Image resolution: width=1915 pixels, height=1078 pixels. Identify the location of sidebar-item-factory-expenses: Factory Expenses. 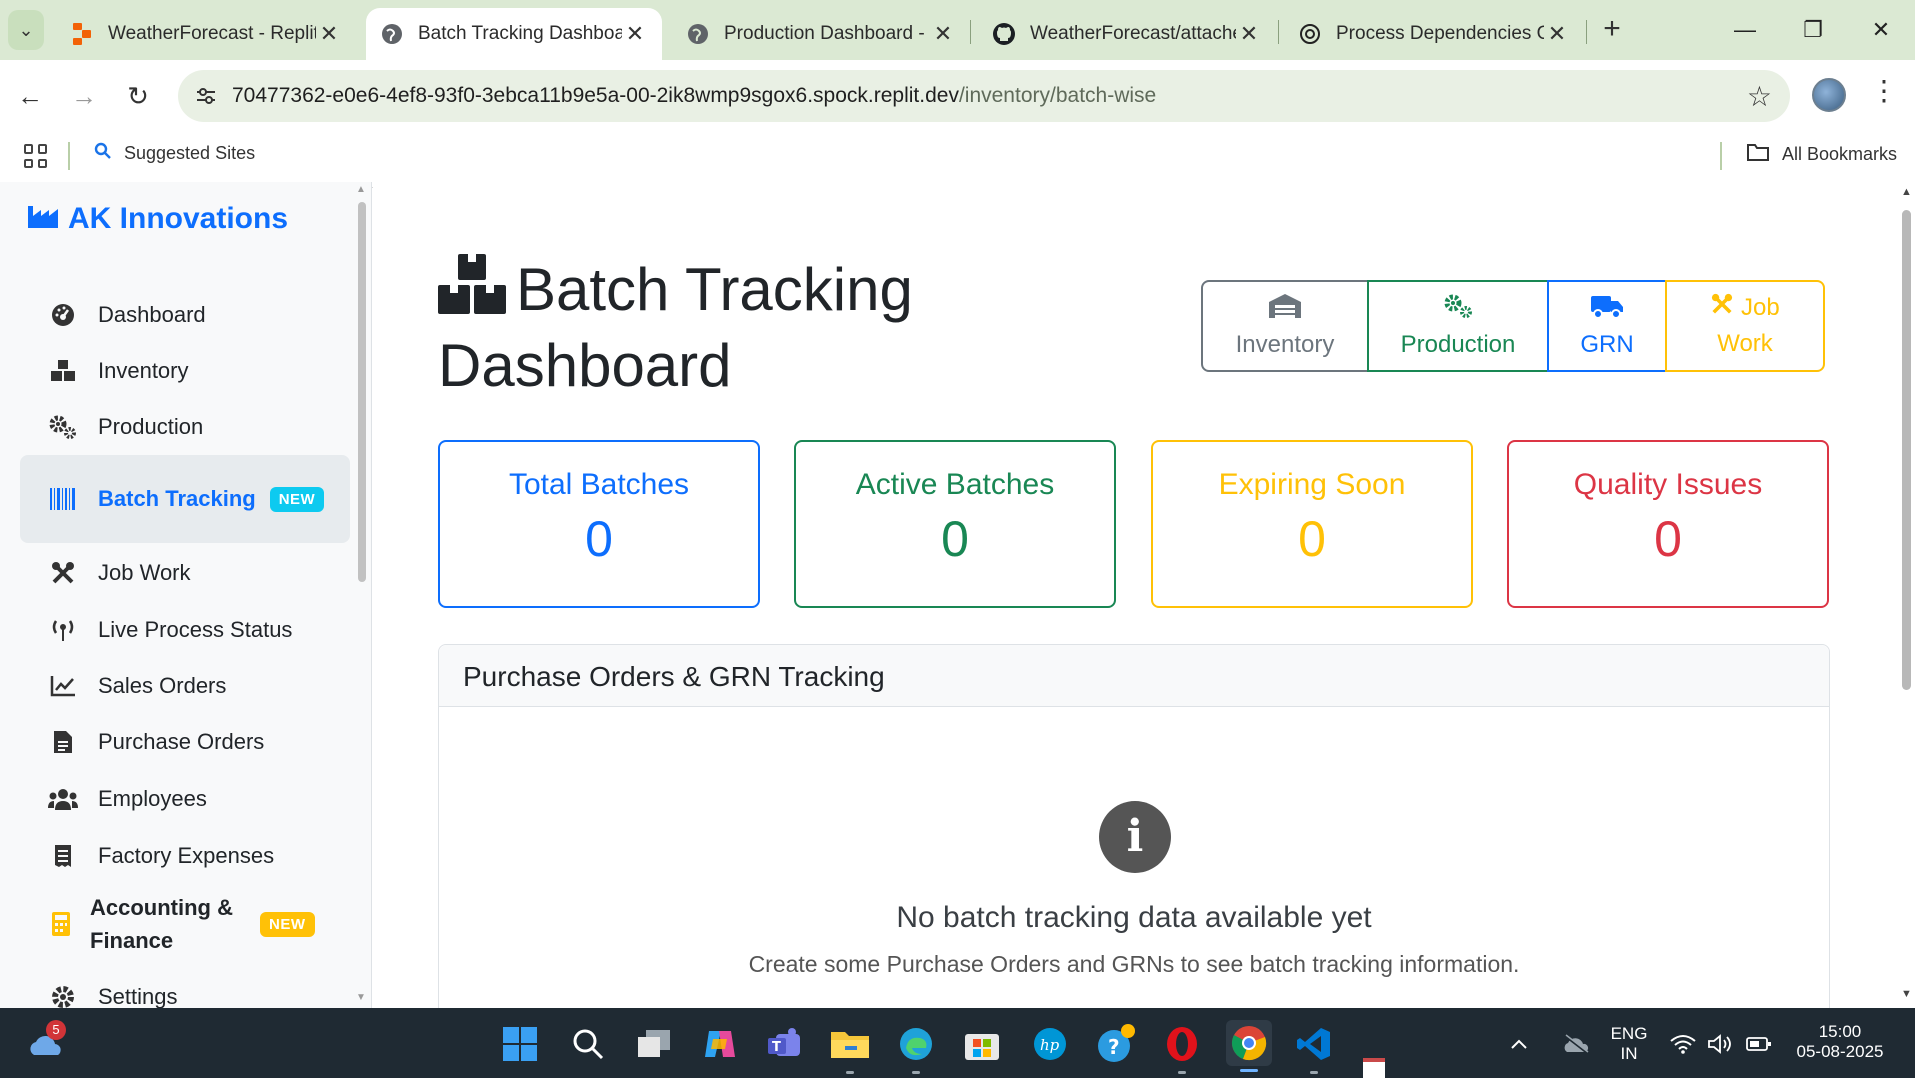
(185, 856).